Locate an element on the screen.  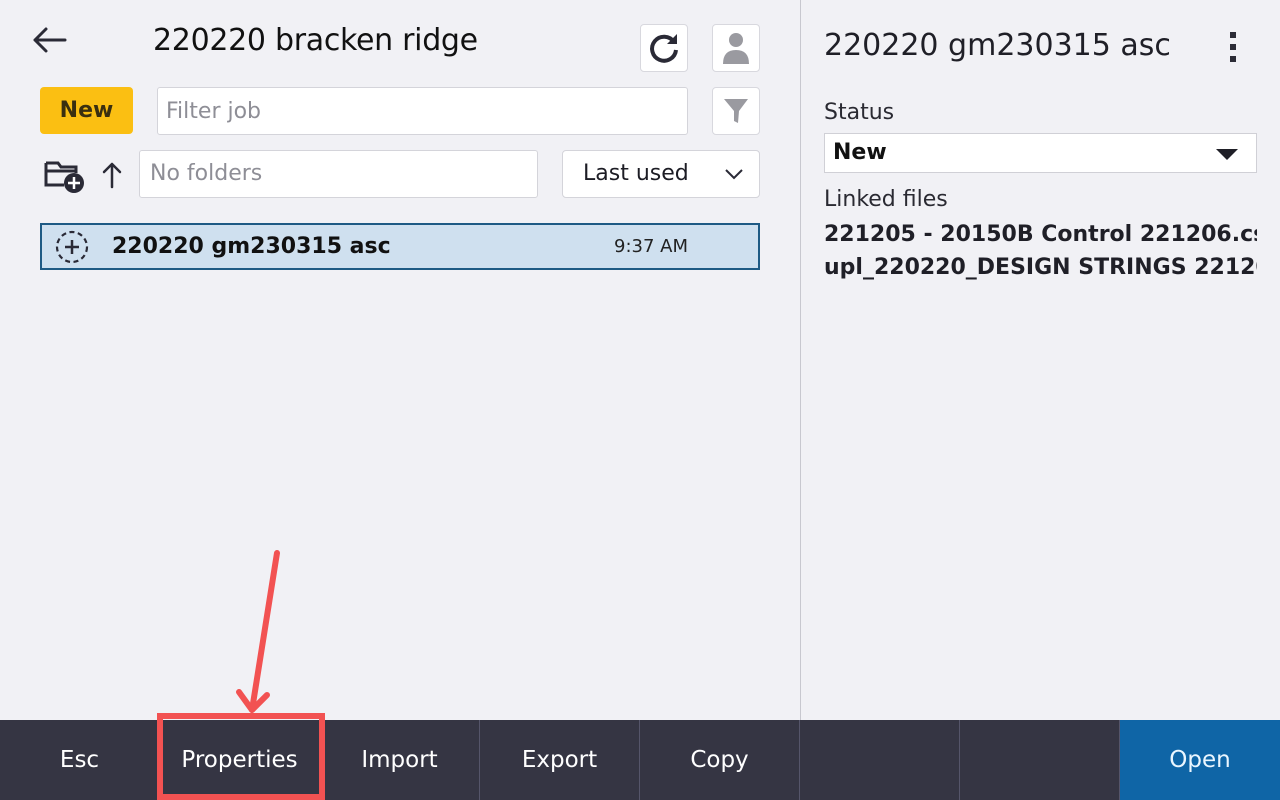
filter-button is located at coordinates (736, 111).